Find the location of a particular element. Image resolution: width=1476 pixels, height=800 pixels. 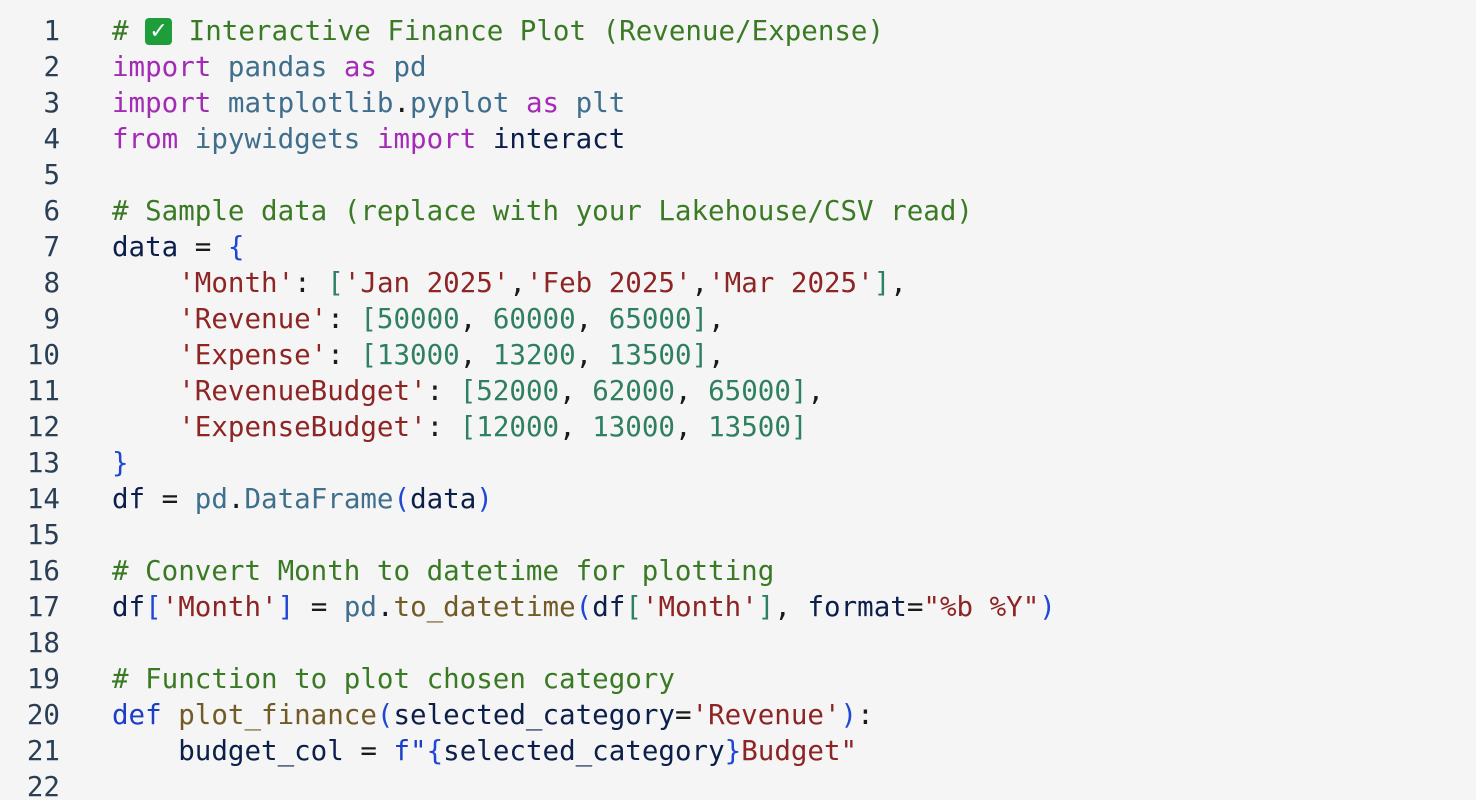

code-text: from ipywidgets import interact is located at coordinates (368, 139).